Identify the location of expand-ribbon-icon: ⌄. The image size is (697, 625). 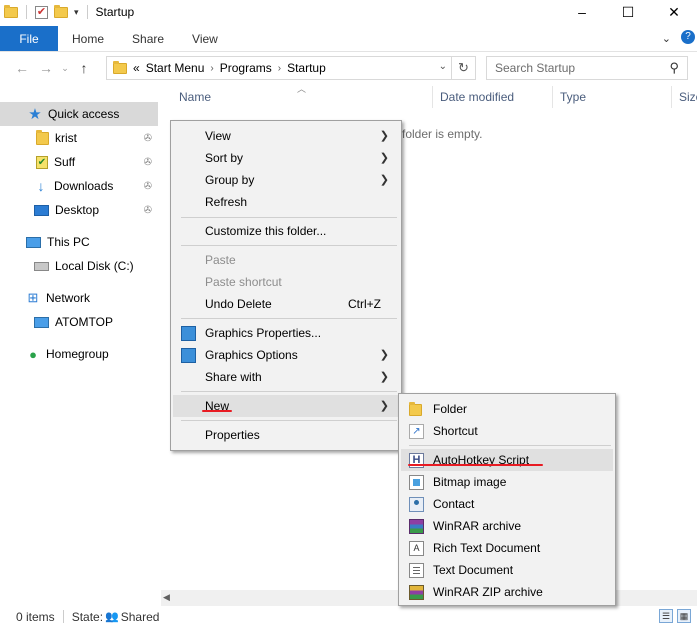
(666, 38).